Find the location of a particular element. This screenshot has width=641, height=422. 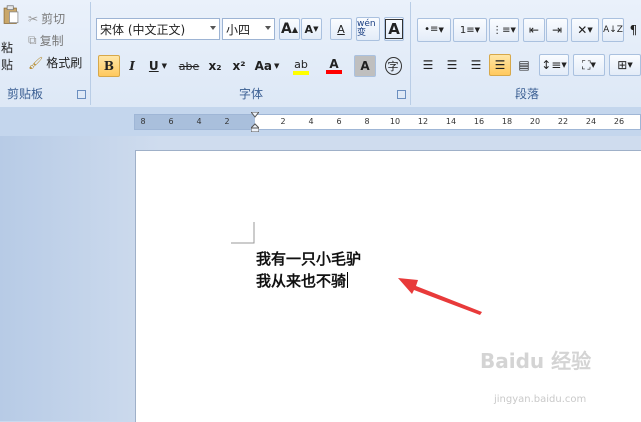

asian-layout-button: ✕ ▼ is located at coordinates (585, 30).